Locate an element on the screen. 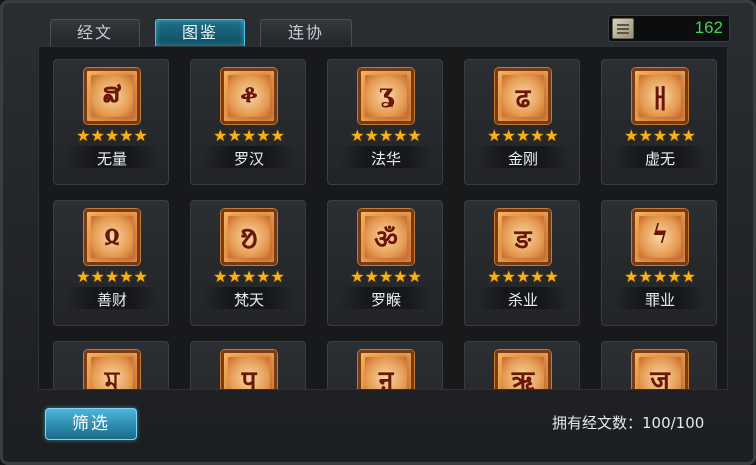 The width and height of the screenshot is (756, 465). tab-codex: 图鉴 is located at coordinates (200, 32).